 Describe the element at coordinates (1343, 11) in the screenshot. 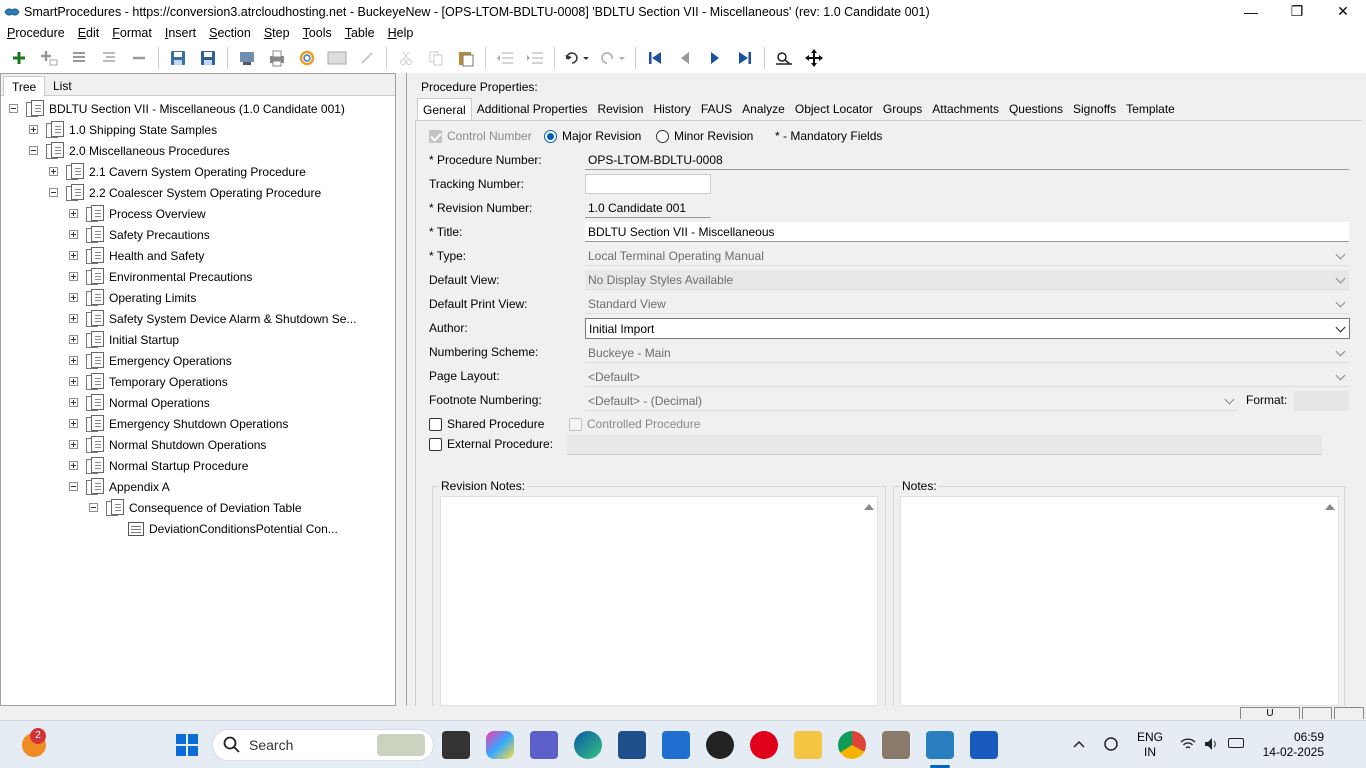

I see `close-button: ✕` at that location.